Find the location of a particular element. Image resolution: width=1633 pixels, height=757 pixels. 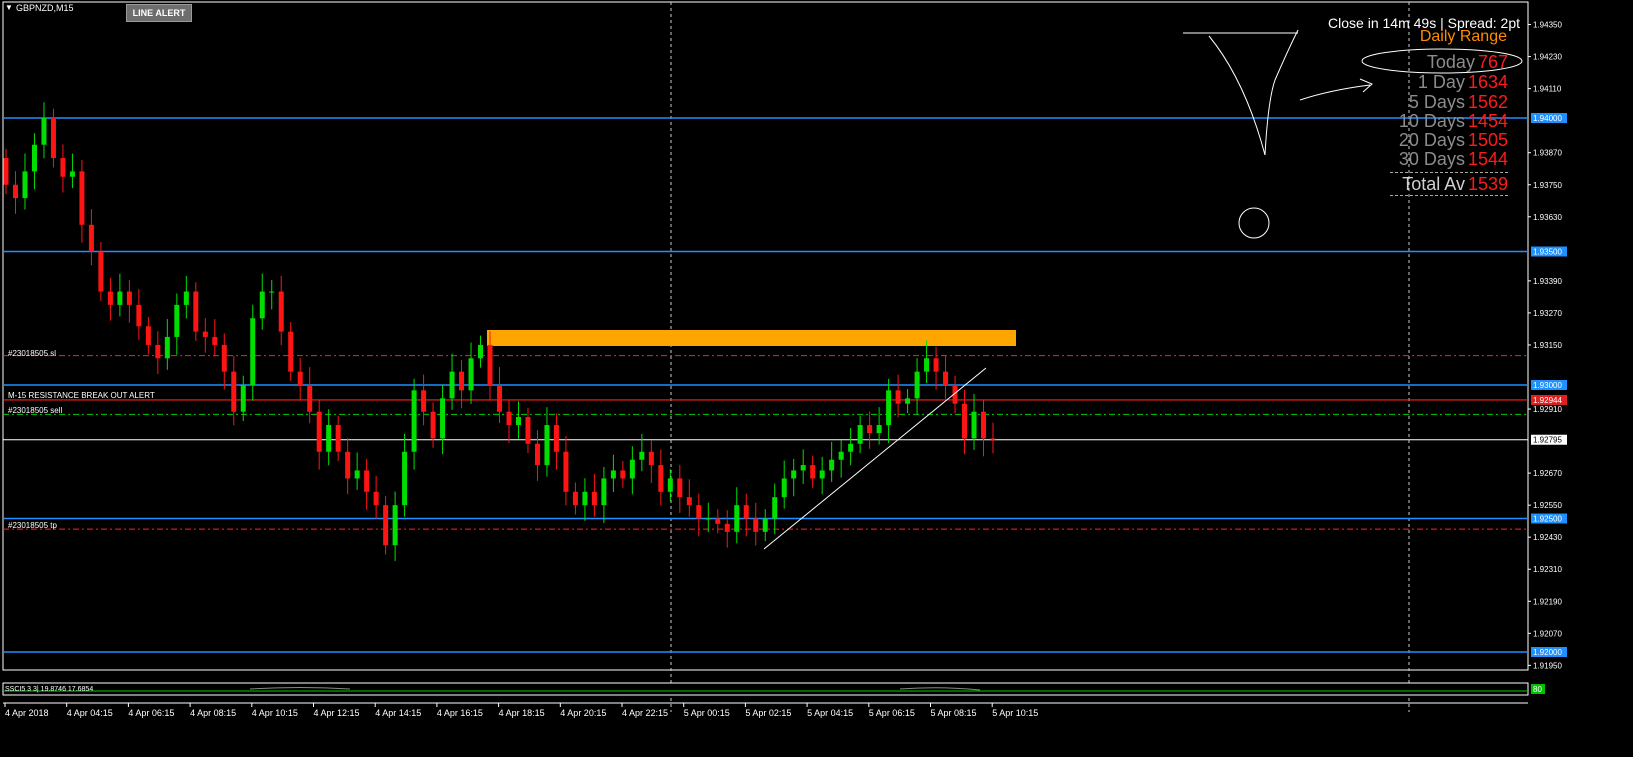

time-axis-label: 4 Apr 18:15 is located at coordinates (522, 713).